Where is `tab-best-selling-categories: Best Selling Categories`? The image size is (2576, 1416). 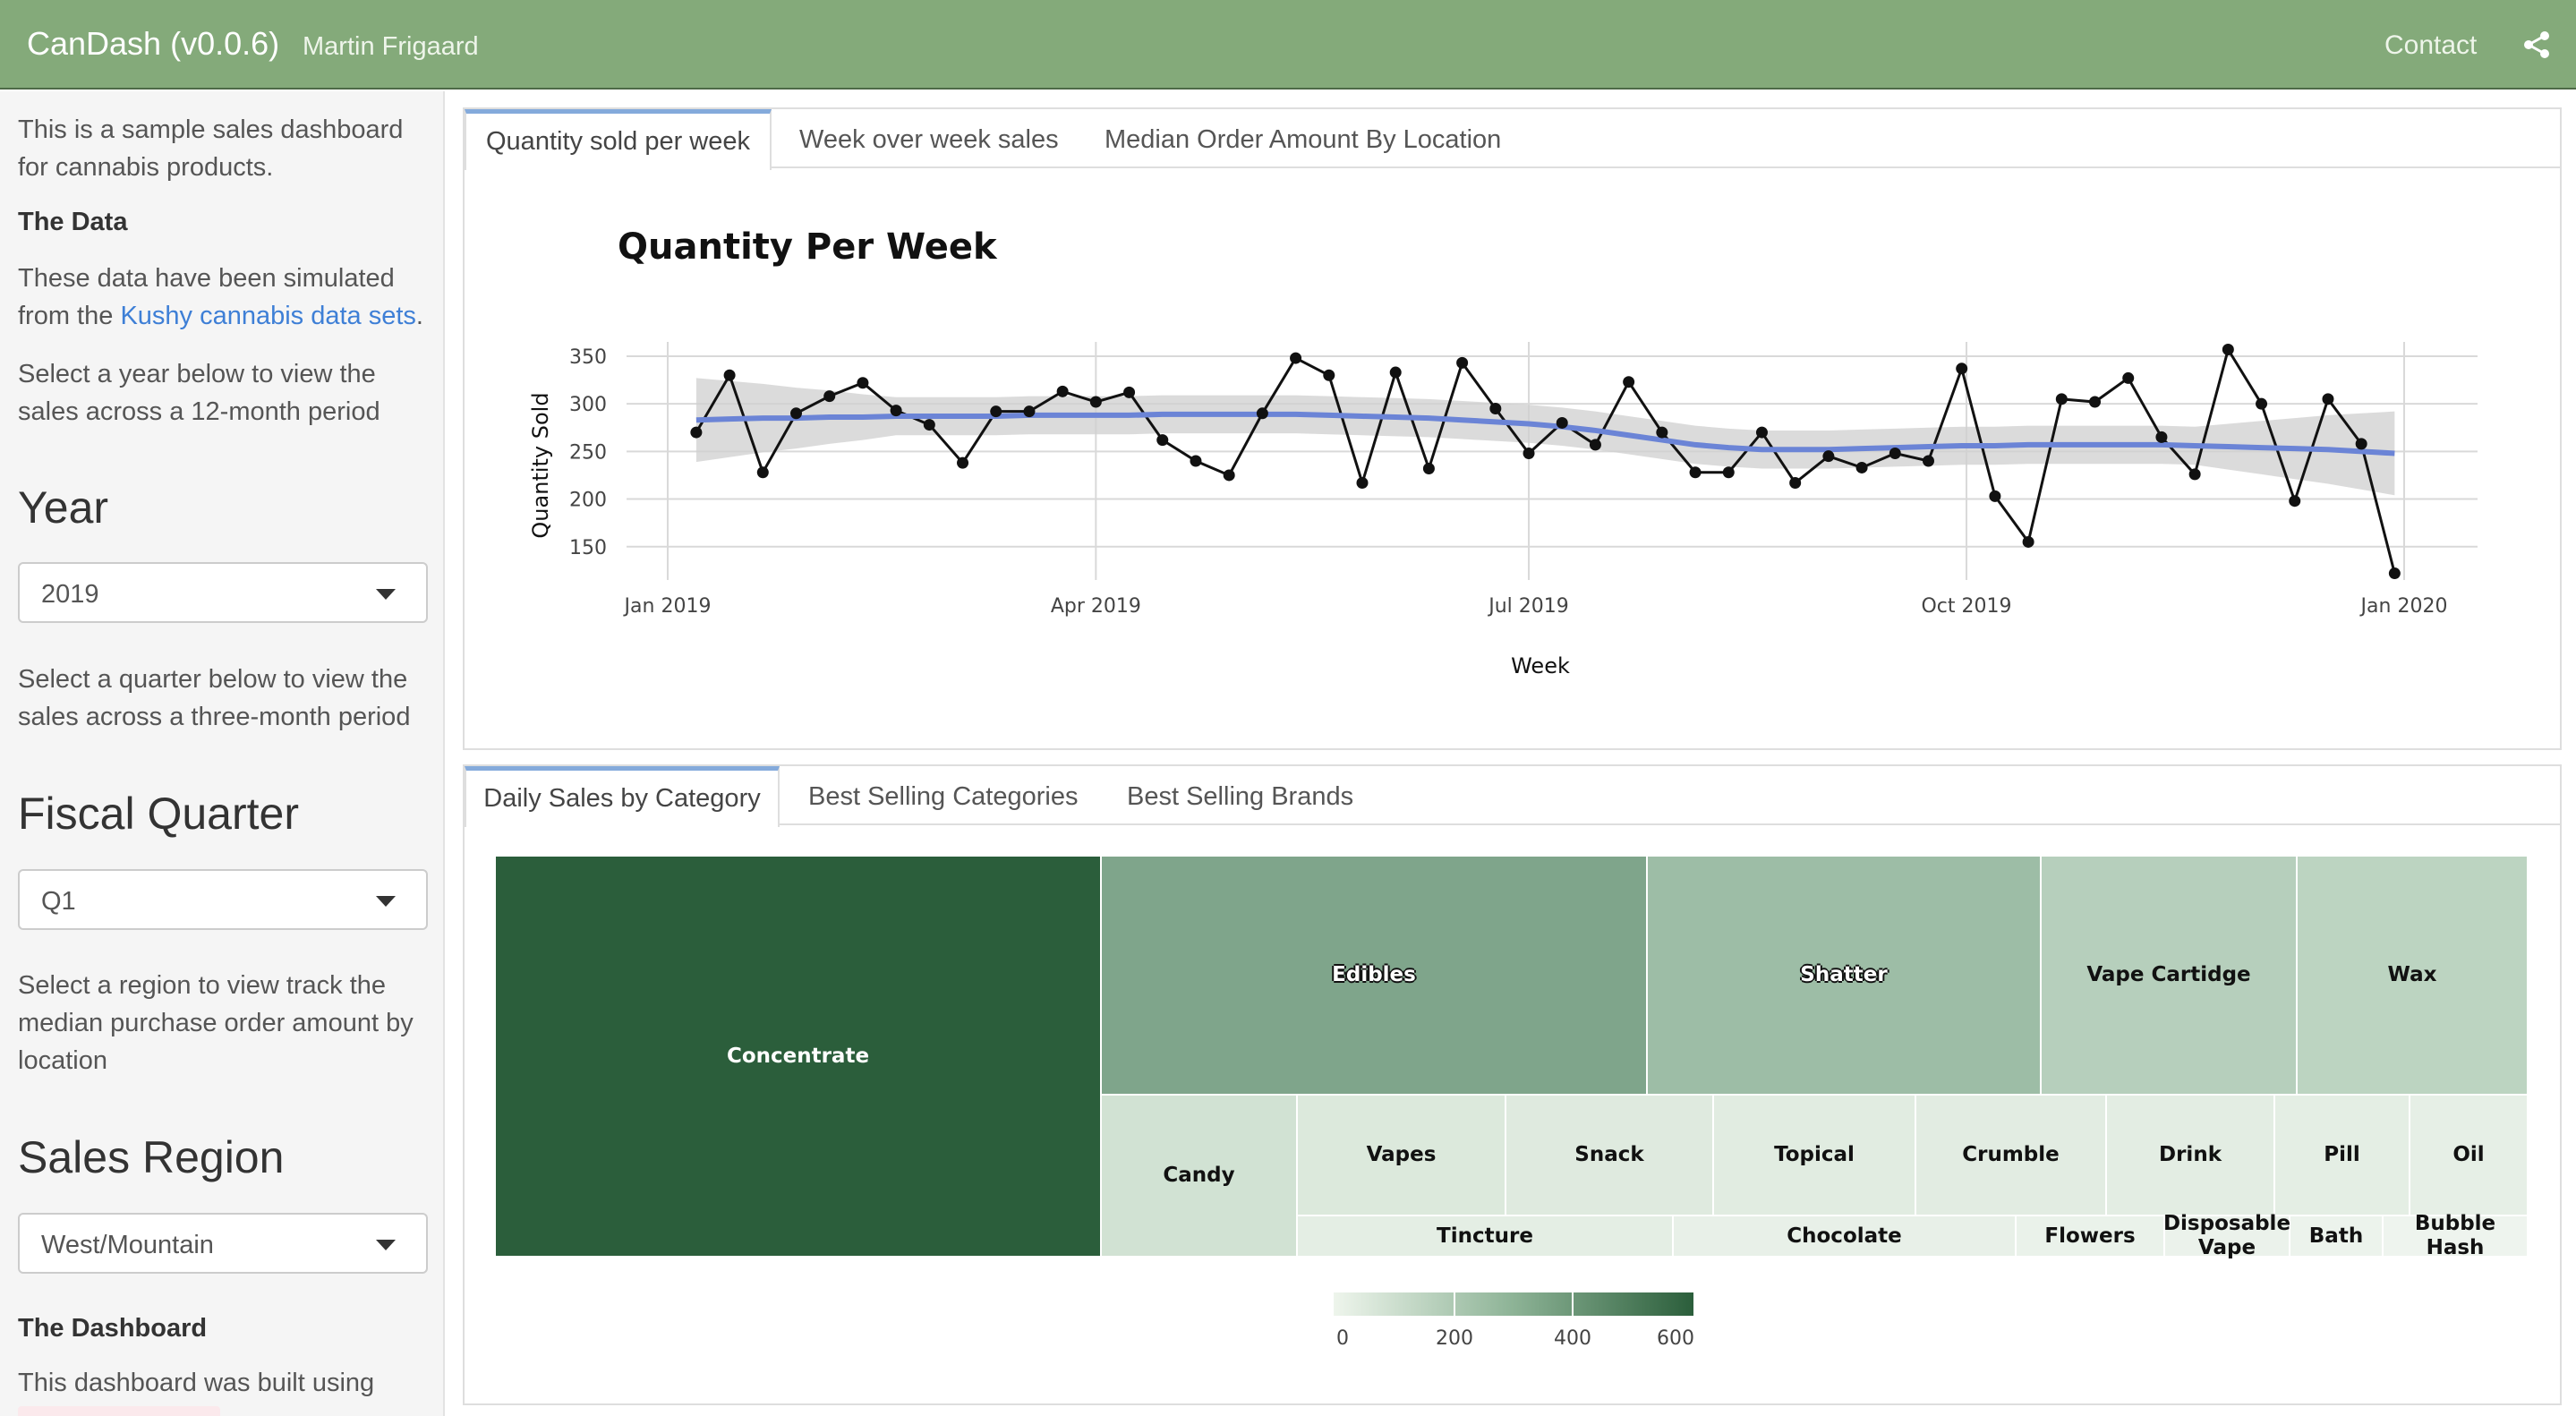 tab-best-selling-categories: Best Selling Categories is located at coordinates (943, 795).